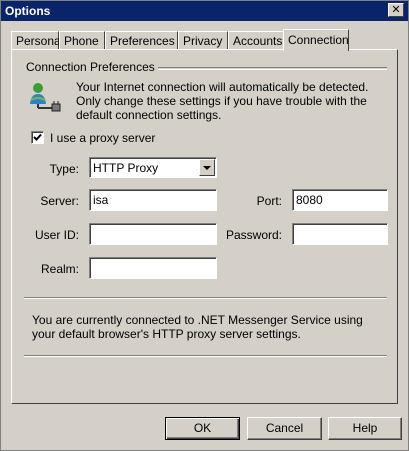  Describe the element at coordinates (59, 201) in the screenshot. I see `server-label: Server:` at that location.